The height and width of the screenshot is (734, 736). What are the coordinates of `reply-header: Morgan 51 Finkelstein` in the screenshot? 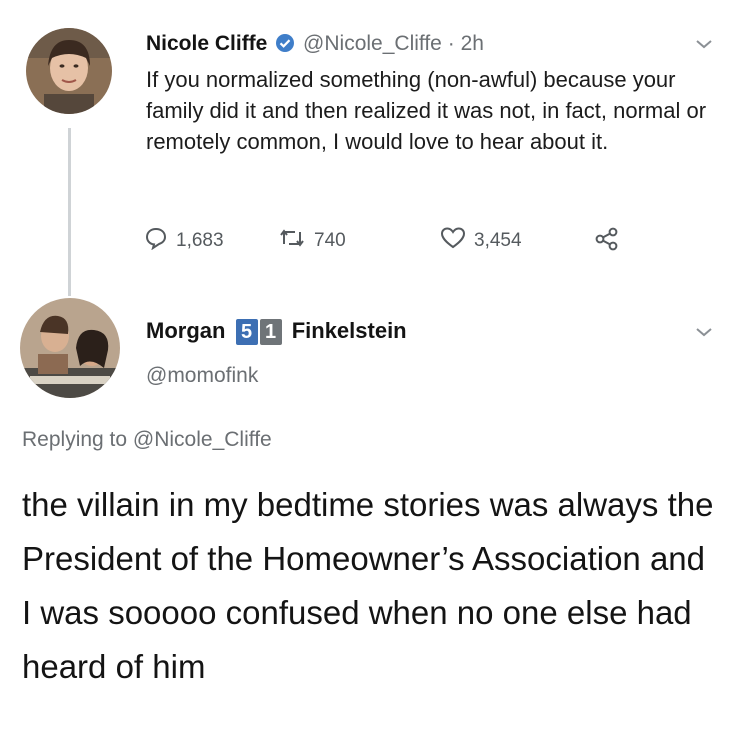 It's located at (276, 332).